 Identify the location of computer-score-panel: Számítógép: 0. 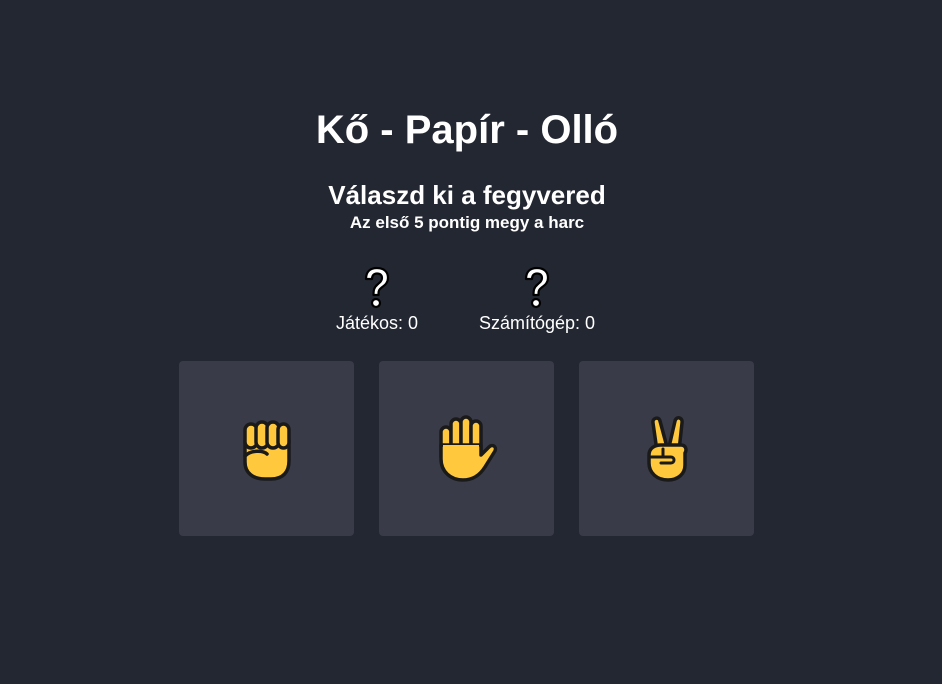
(537, 300).